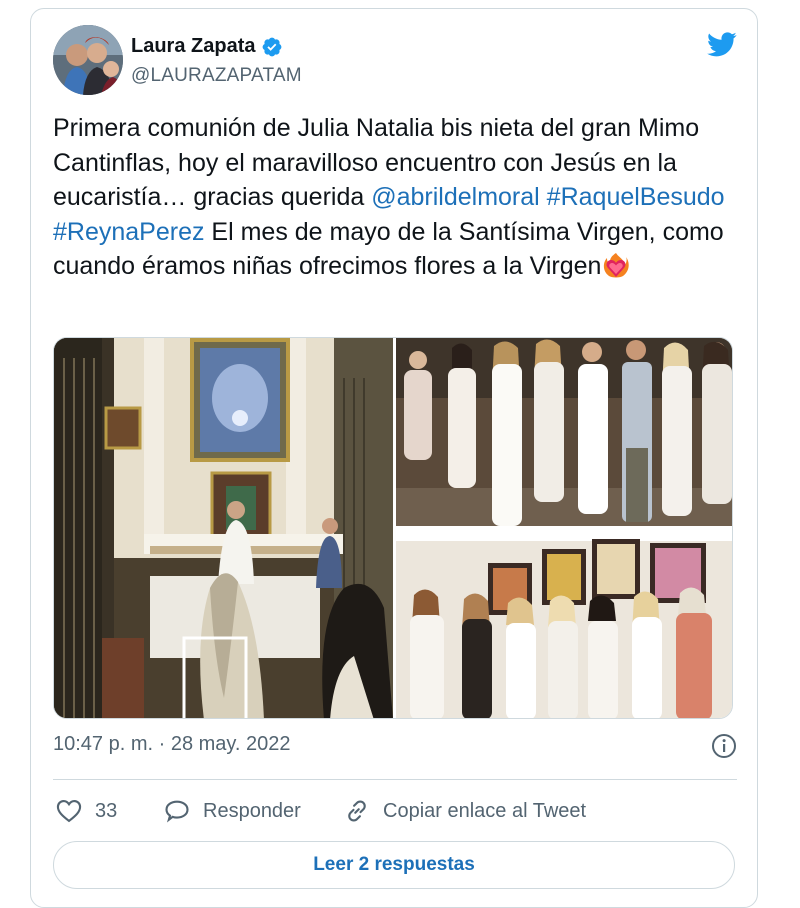  I want to click on tweet-actions: 33 Responder Copiar enlace al Tweet, so click(395, 811).